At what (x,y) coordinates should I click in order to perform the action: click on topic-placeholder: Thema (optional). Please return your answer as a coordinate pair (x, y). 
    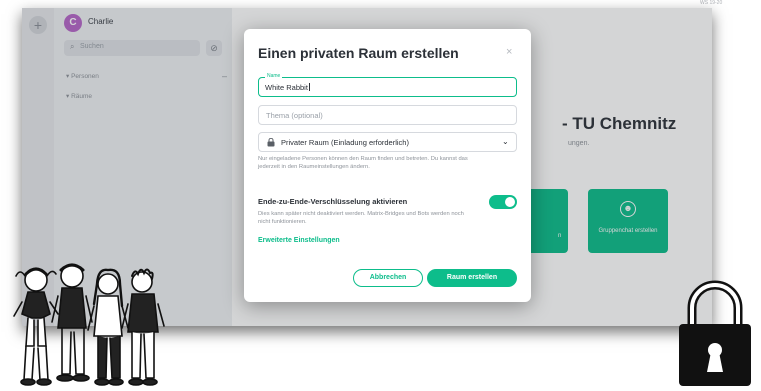
    Looking at the image, I should click on (294, 115).